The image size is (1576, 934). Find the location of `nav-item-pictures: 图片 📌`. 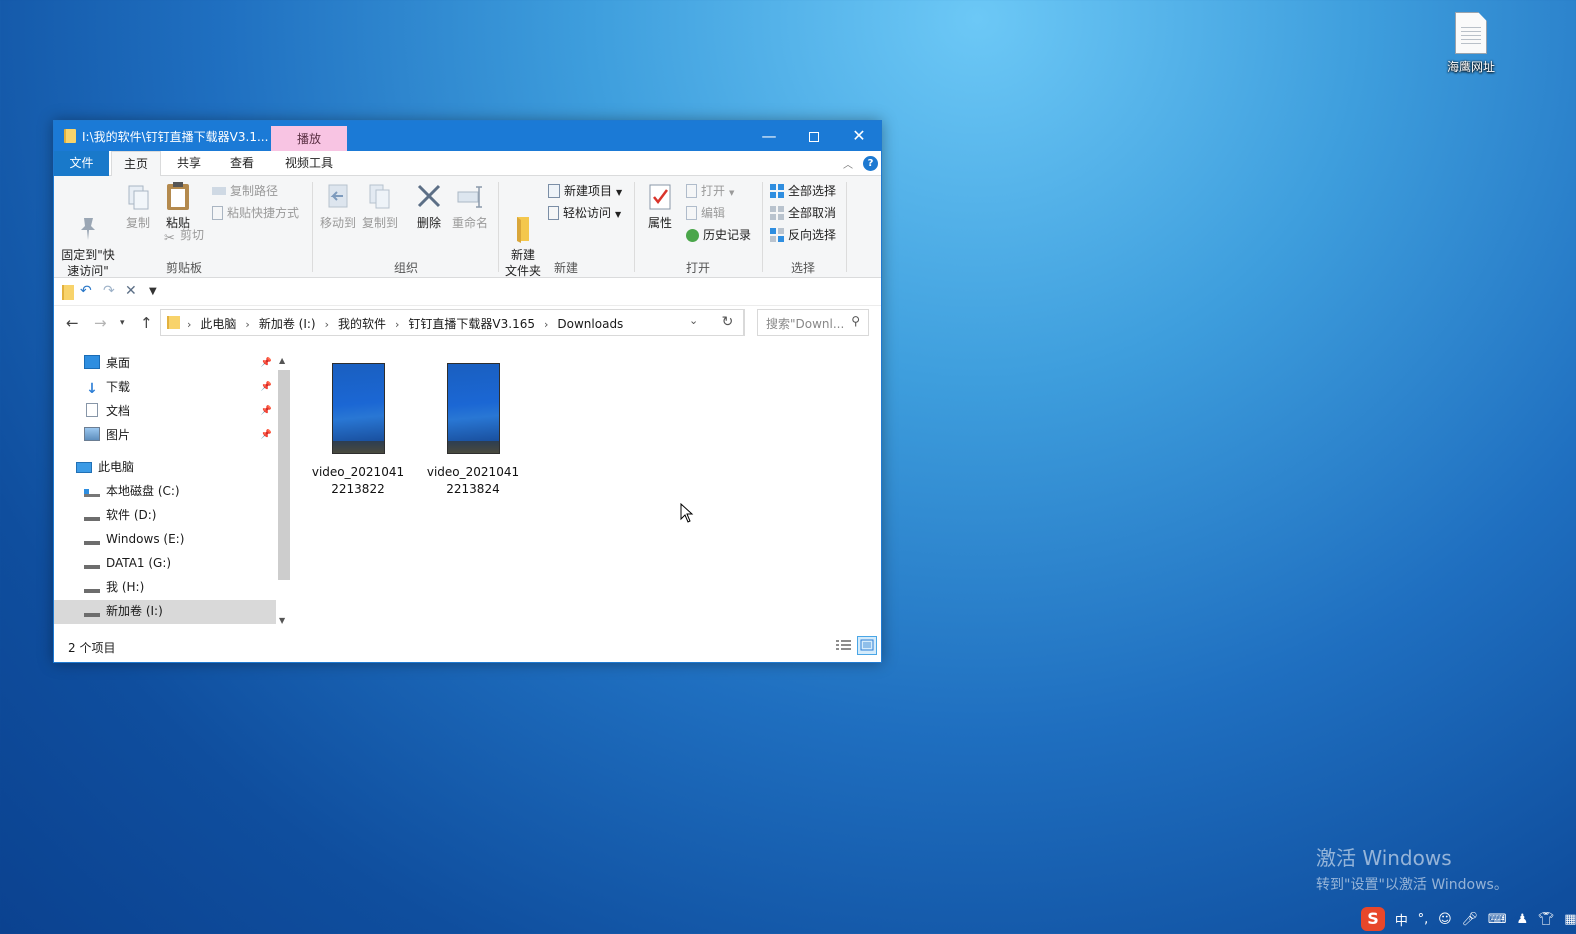

nav-item-pictures: 图片 📌 is located at coordinates (178, 436).